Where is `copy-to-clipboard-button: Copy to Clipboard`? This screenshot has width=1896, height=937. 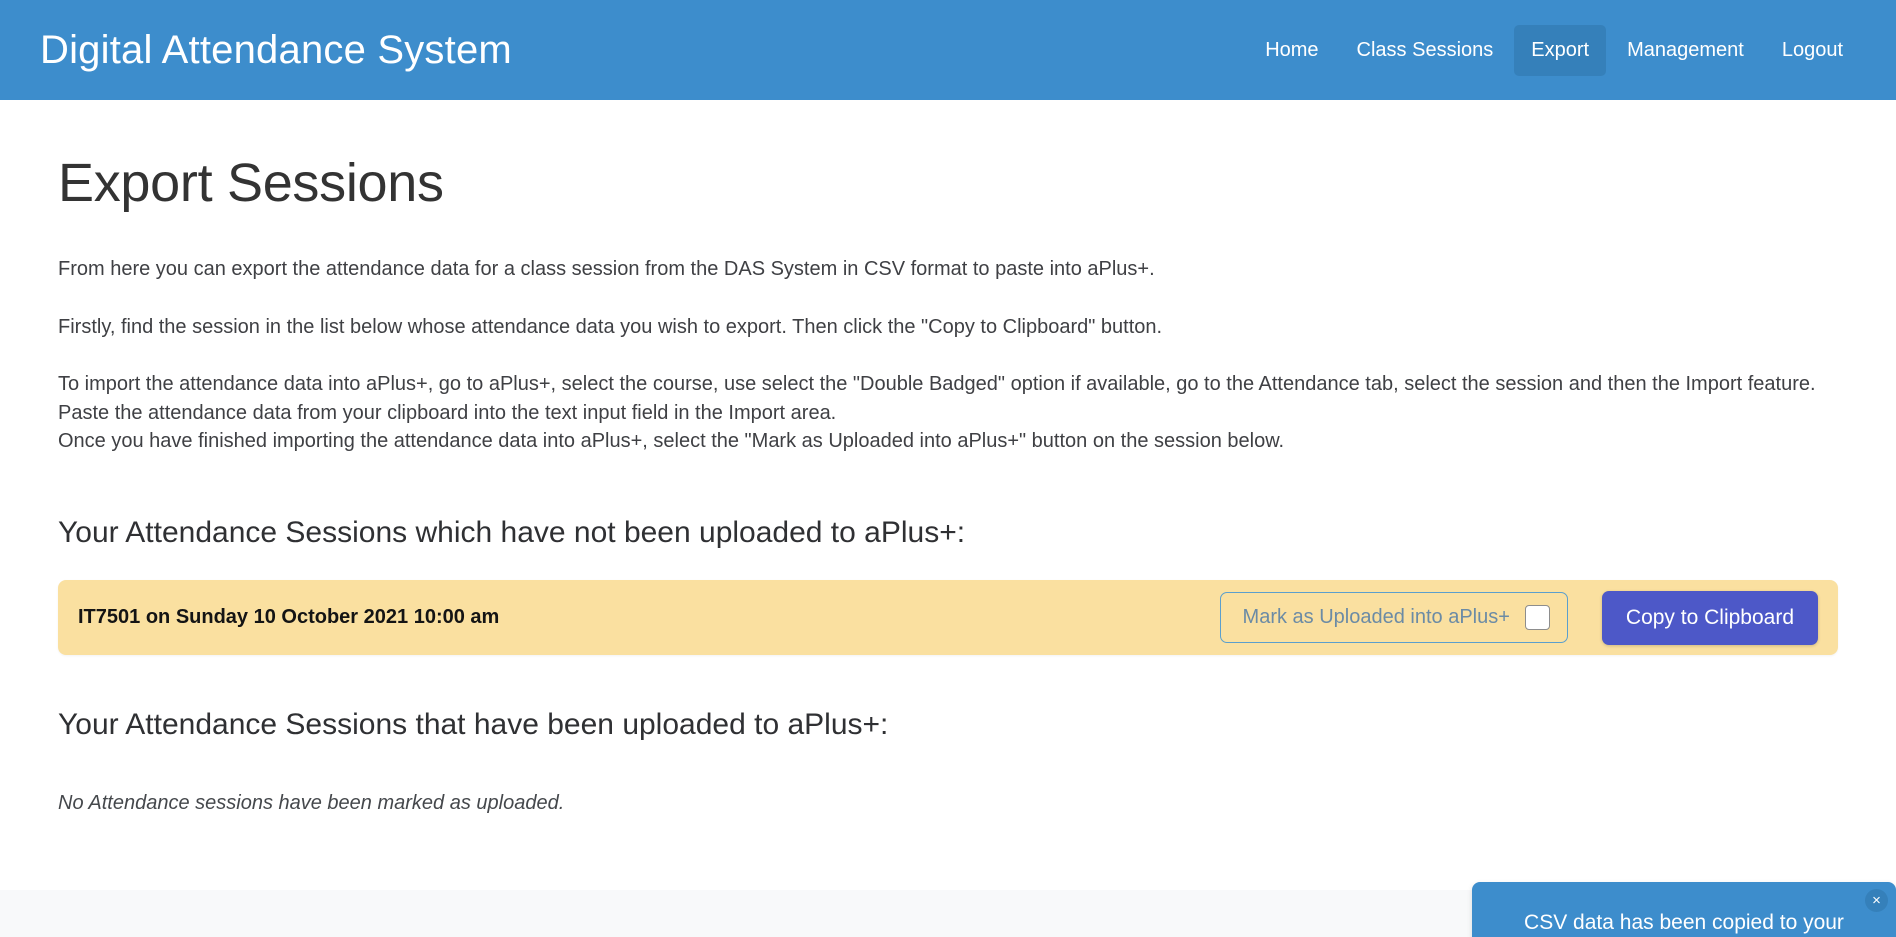
copy-to-clipboard-button: Copy to Clipboard is located at coordinates (1709, 617).